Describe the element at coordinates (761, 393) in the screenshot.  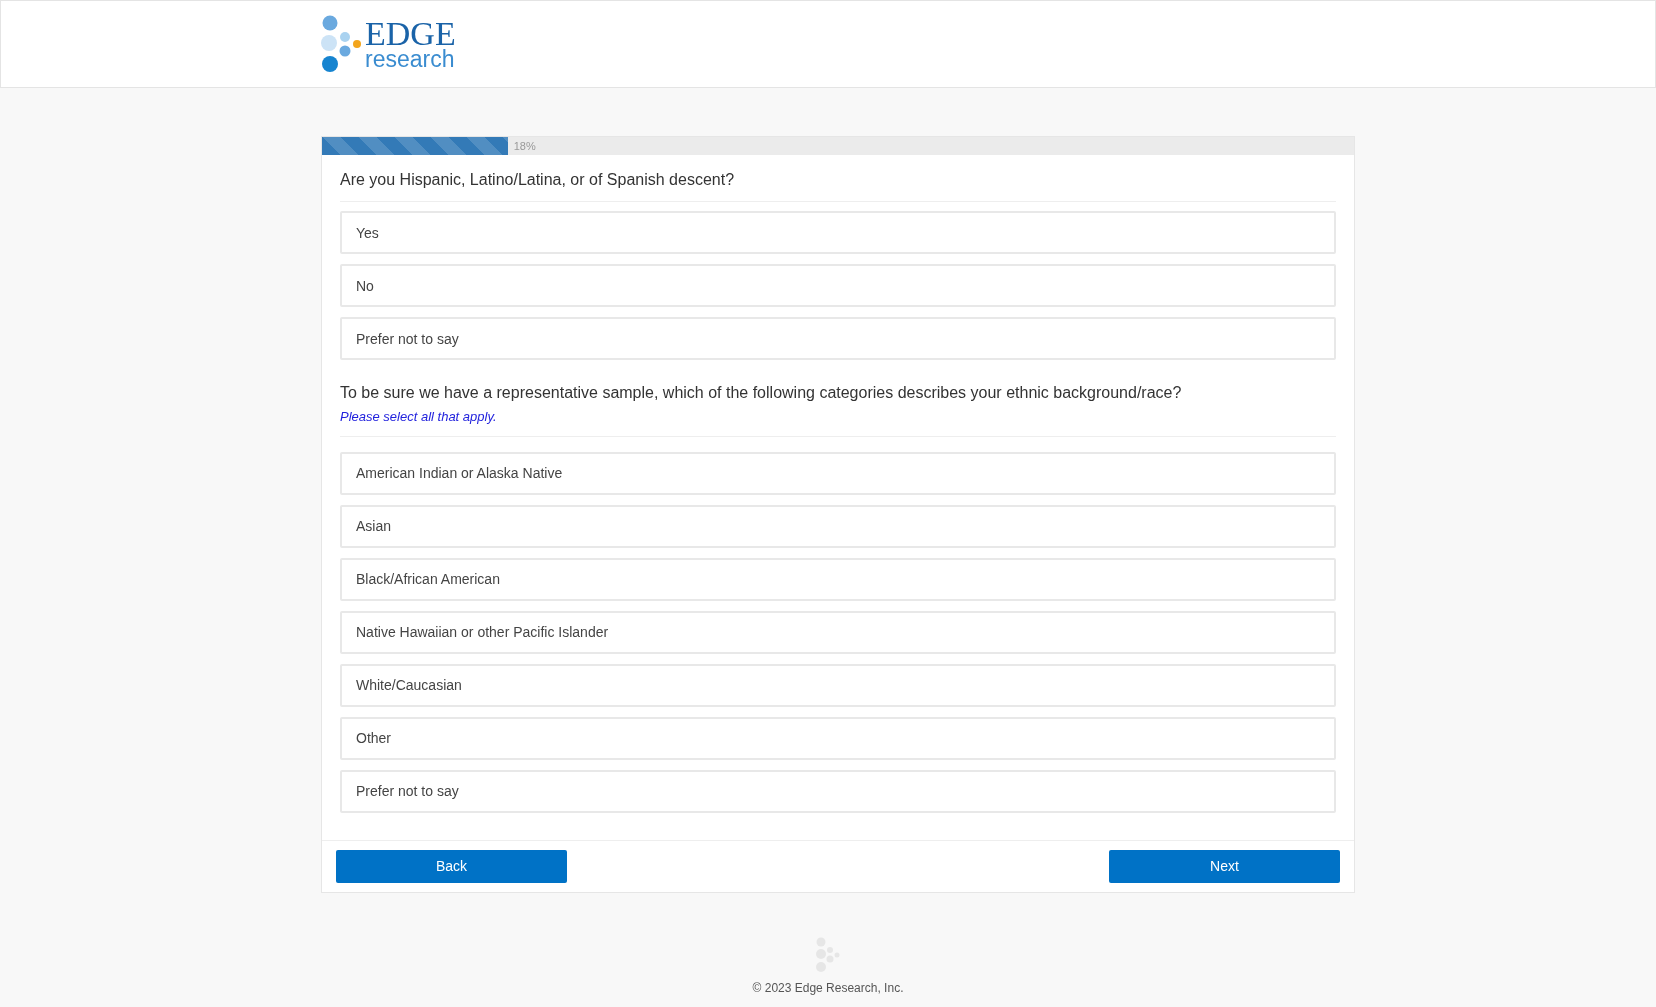
I see `question-text: To be sure we have a representative sample, which of the following categories describes your ethnic background/race?` at that location.